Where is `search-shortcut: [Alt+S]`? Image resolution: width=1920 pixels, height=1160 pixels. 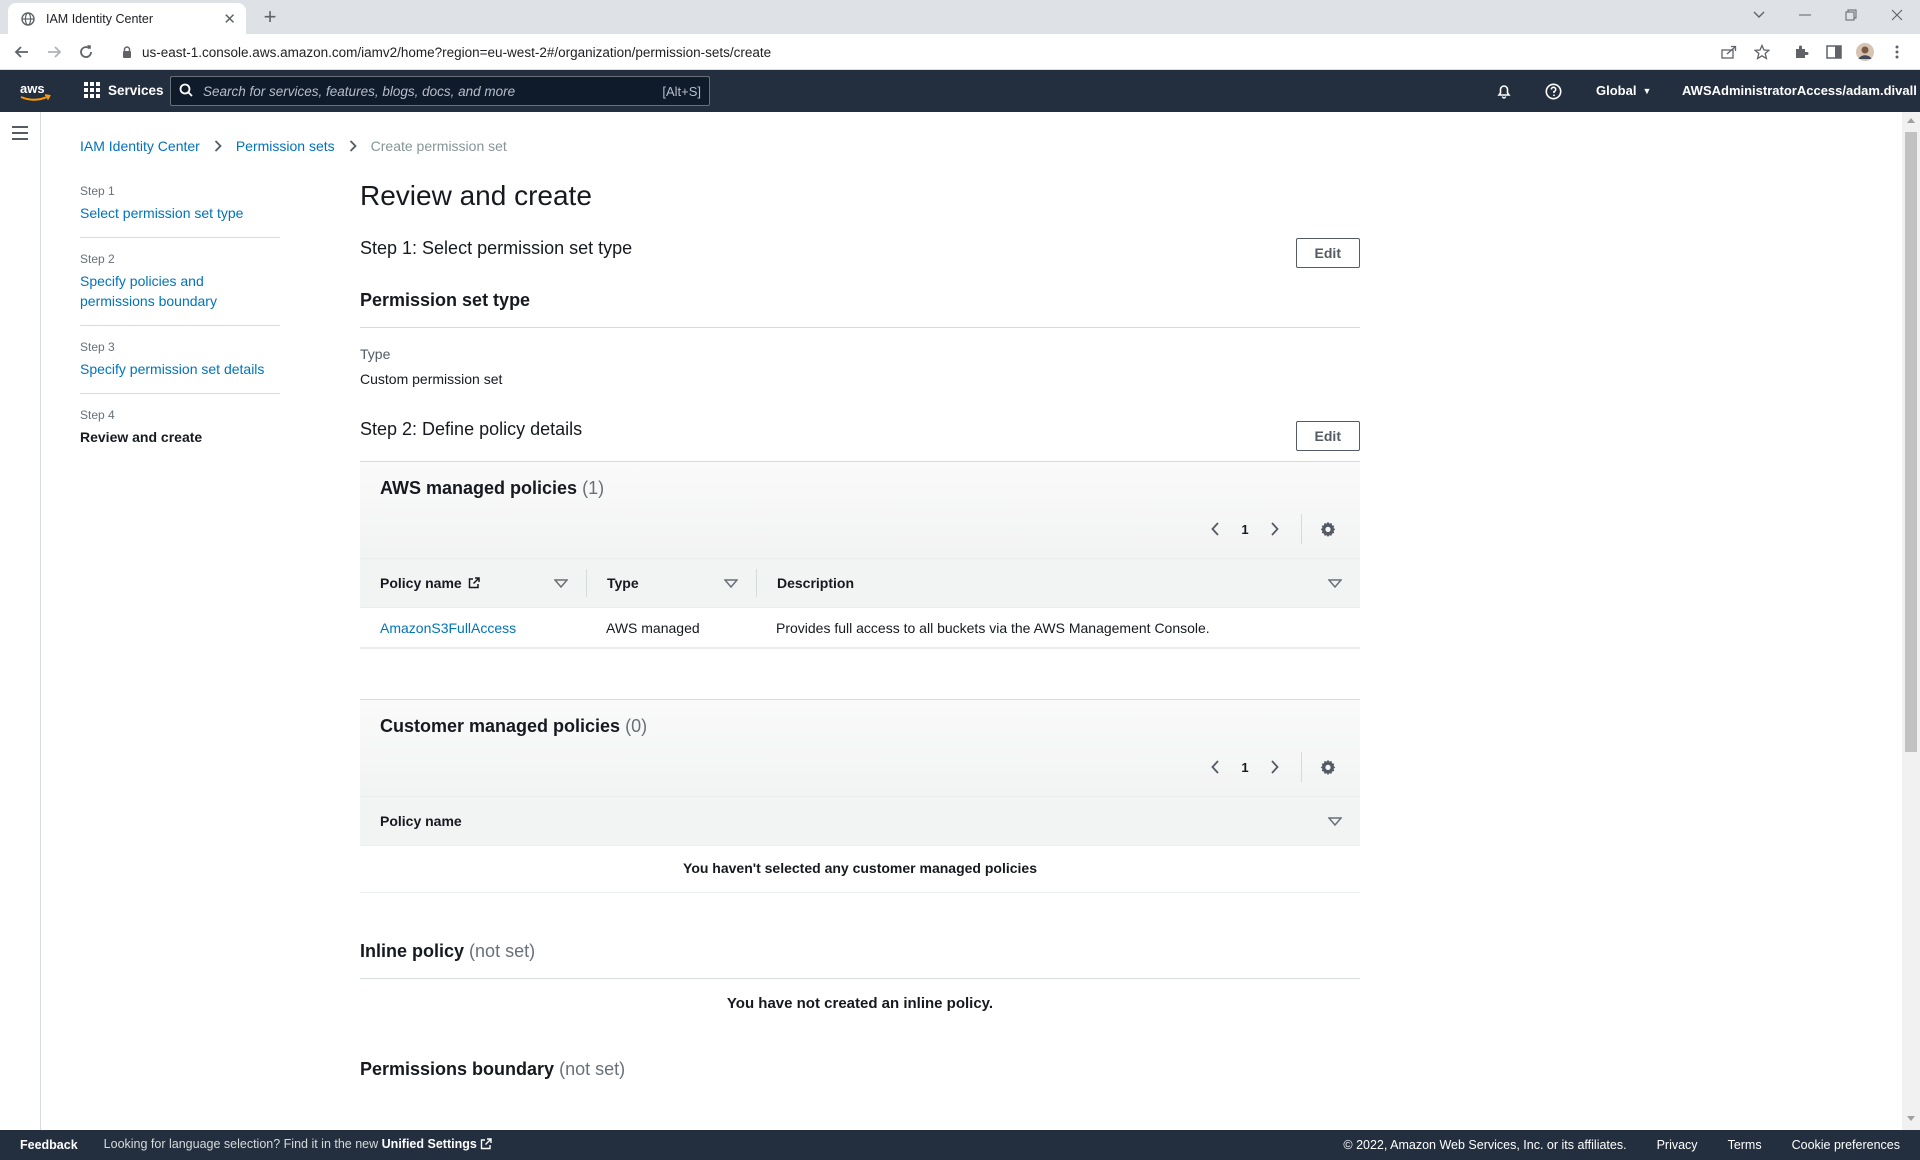
search-shortcut: [Alt+S] is located at coordinates (681, 91).